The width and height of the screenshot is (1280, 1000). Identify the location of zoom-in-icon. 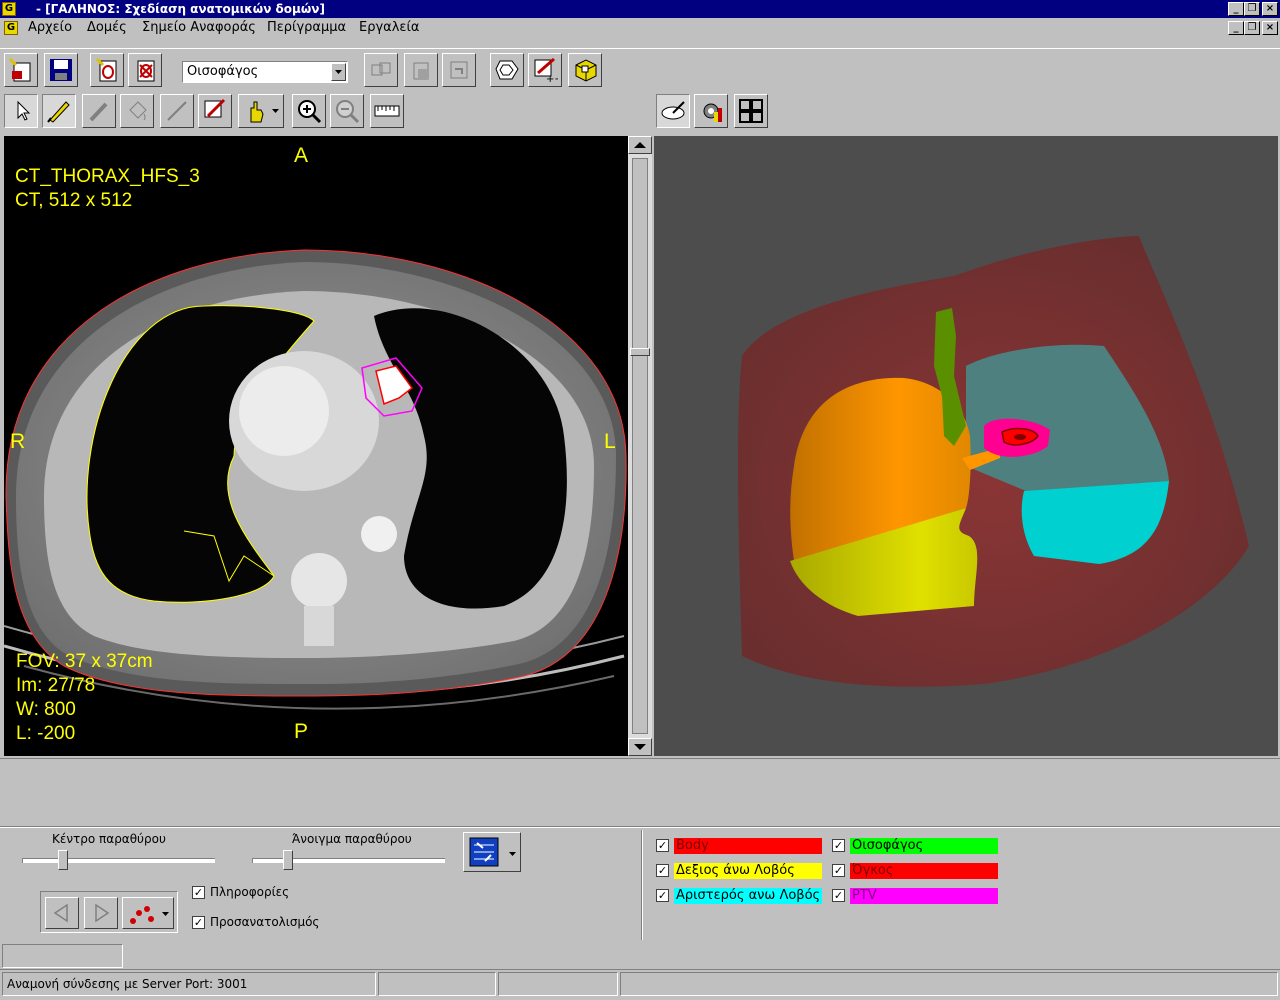
(310, 112).